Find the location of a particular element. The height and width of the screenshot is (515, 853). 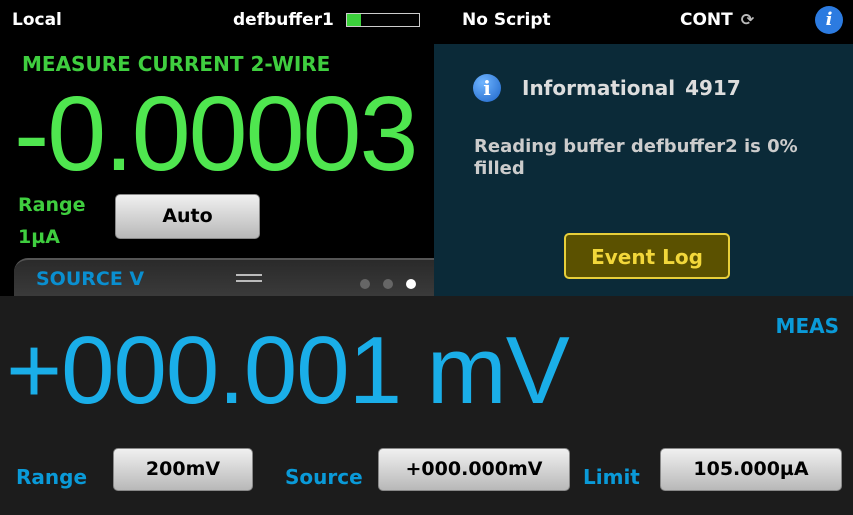

limit-button: 105.000µA is located at coordinates (751, 469).